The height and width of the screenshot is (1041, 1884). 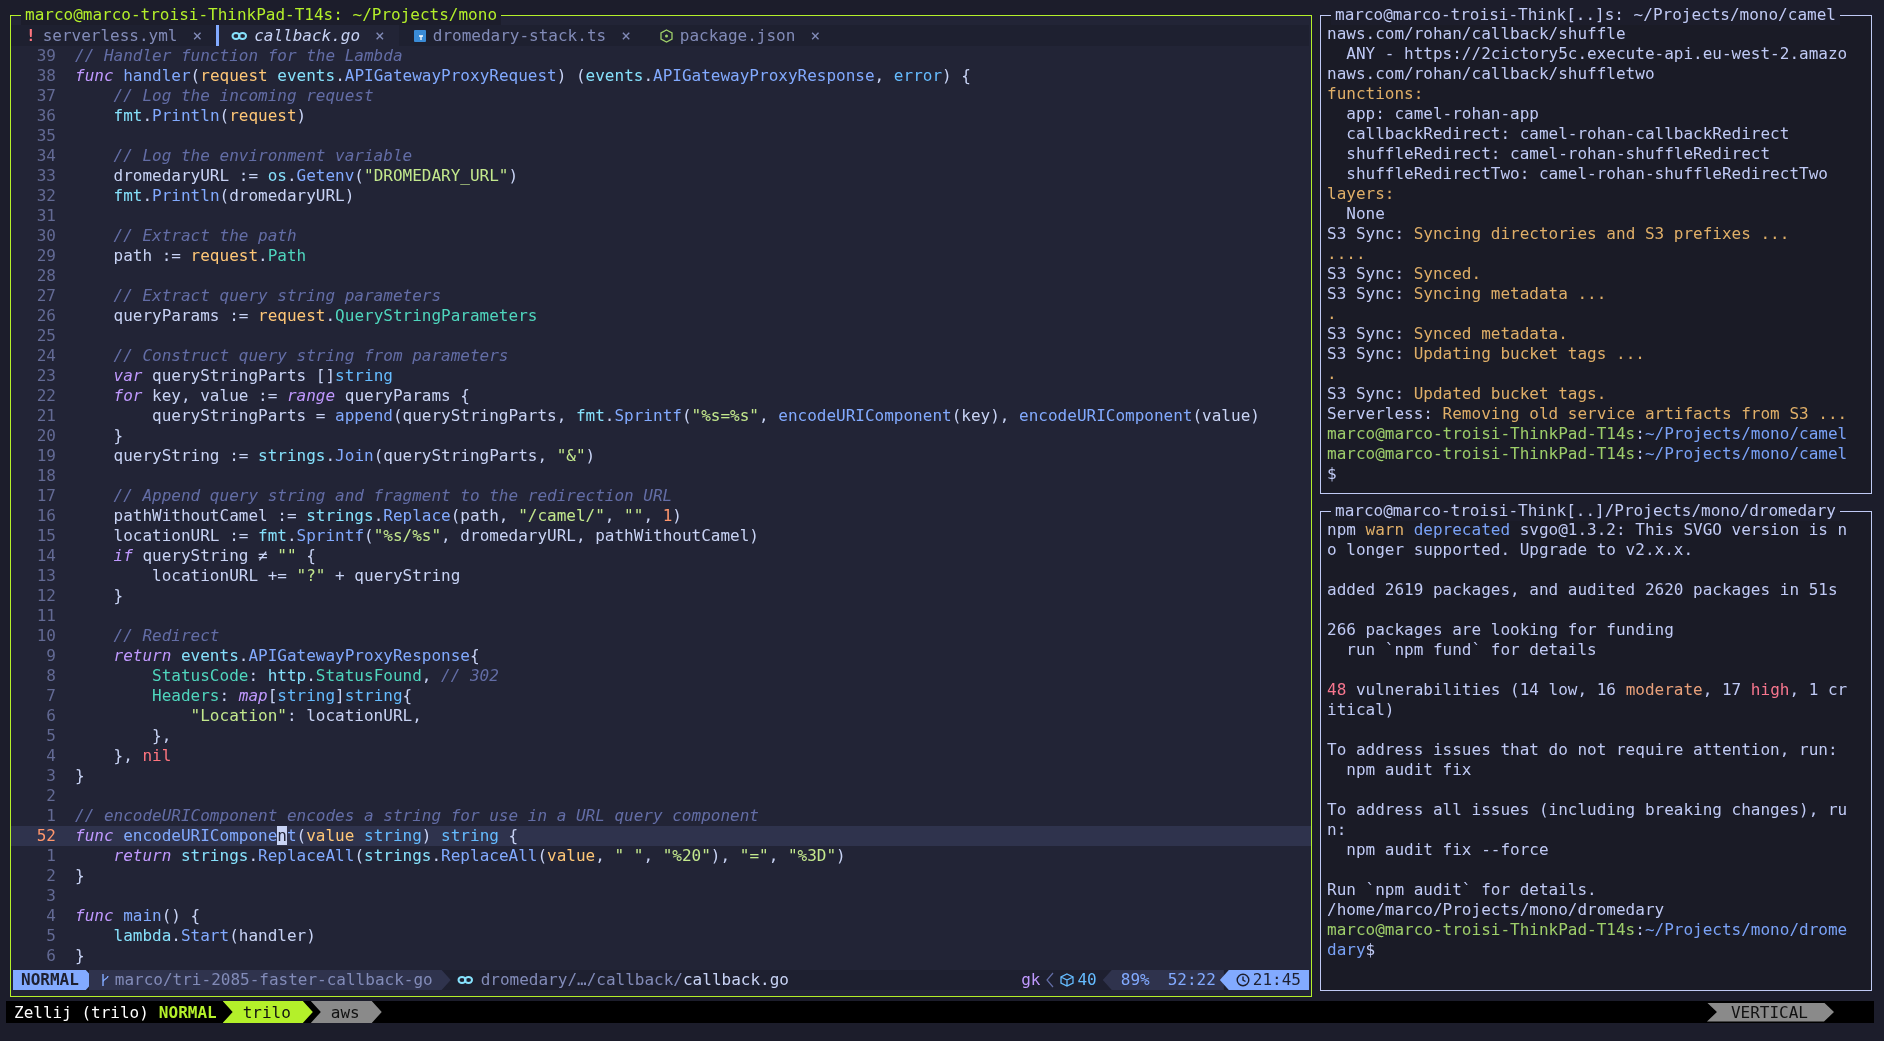 I want to click on code-line: // encodeURIComponent encodes a string for use in a URL query component, so click(x=417, y=816).